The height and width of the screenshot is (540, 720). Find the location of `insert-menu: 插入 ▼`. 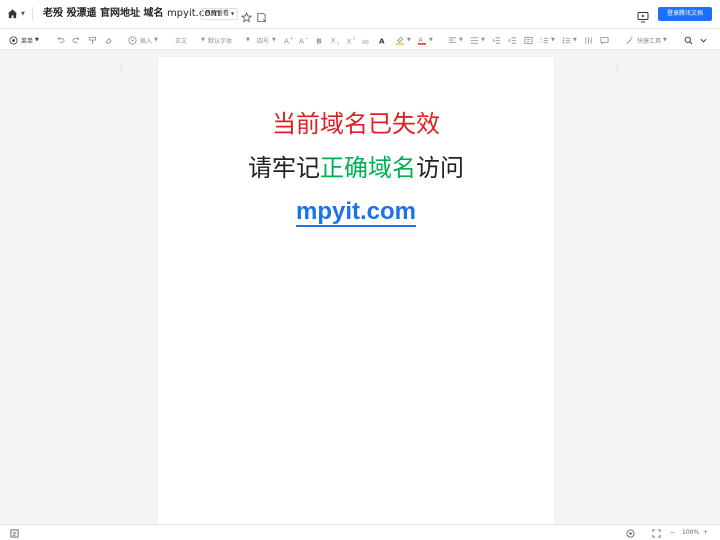

insert-menu: 插入 ▼ is located at coordinates (143, 40).